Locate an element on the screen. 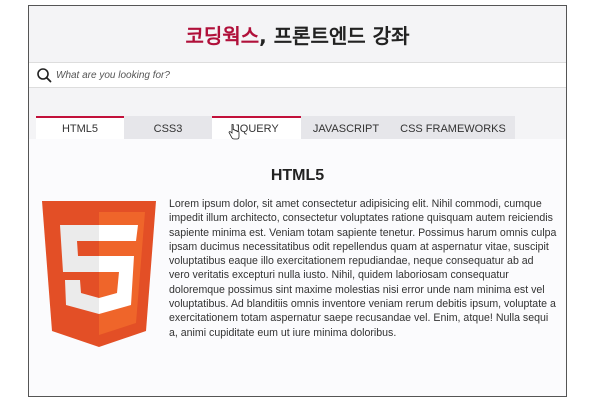 The image size is (600, 411). title-brand: 코딩웍스 is located at coordinates (222, 35).